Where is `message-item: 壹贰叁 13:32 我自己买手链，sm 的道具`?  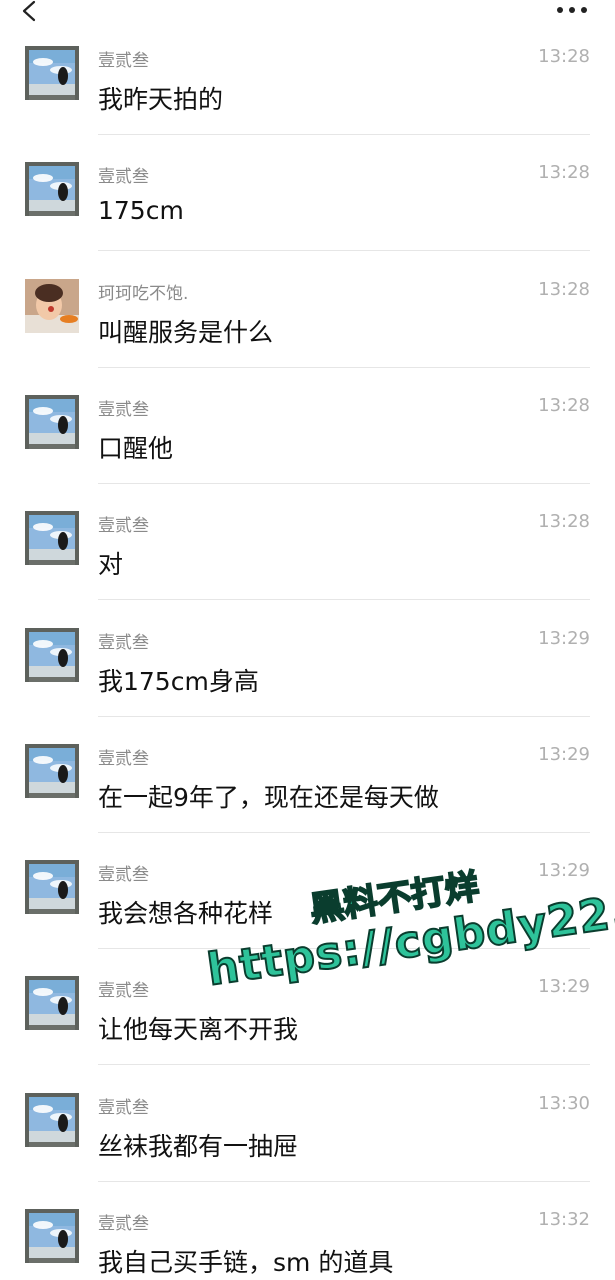 message-item: 壹贰叁 13:32 我自己买手链，sm 的道具 is located at coordinates (307, 1223).